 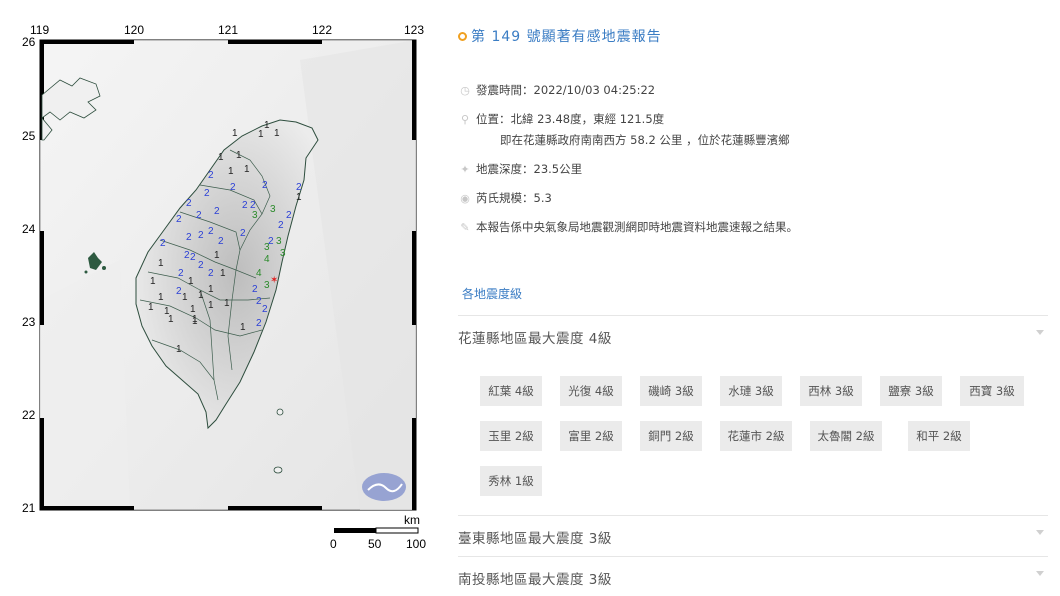 I want to click on county-hualien: 花蓮縣地區最大震度 4級, so click(x=753, y=335).